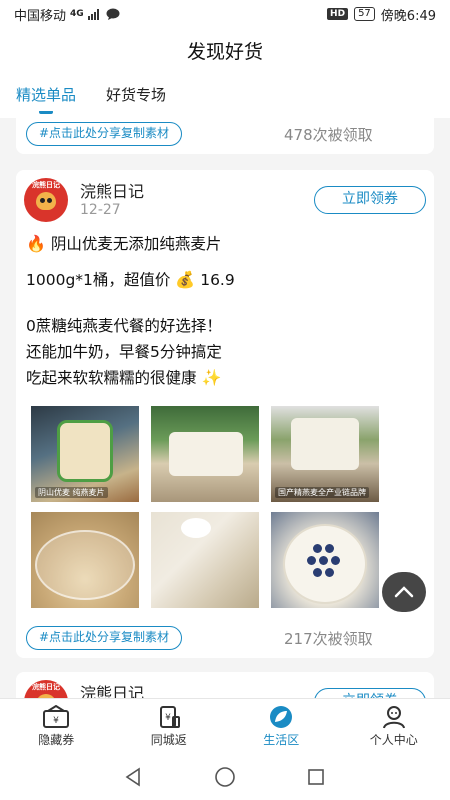  I want to click on tab-bar: 精选单品 好货专场, so click(225, 97).